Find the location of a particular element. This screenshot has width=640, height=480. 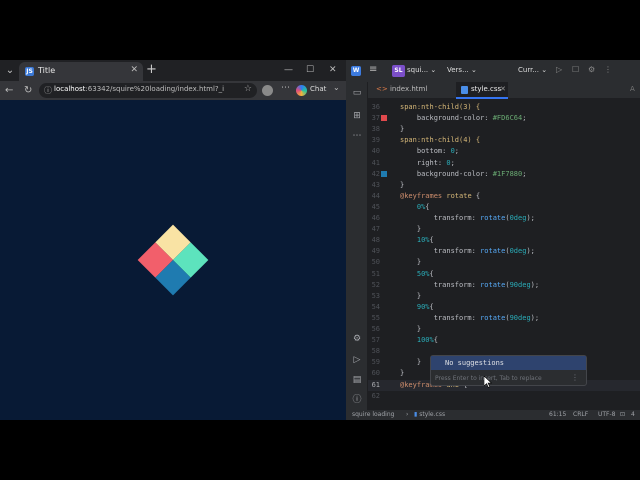

code-line: 43} is located at coordinates (504, 185).